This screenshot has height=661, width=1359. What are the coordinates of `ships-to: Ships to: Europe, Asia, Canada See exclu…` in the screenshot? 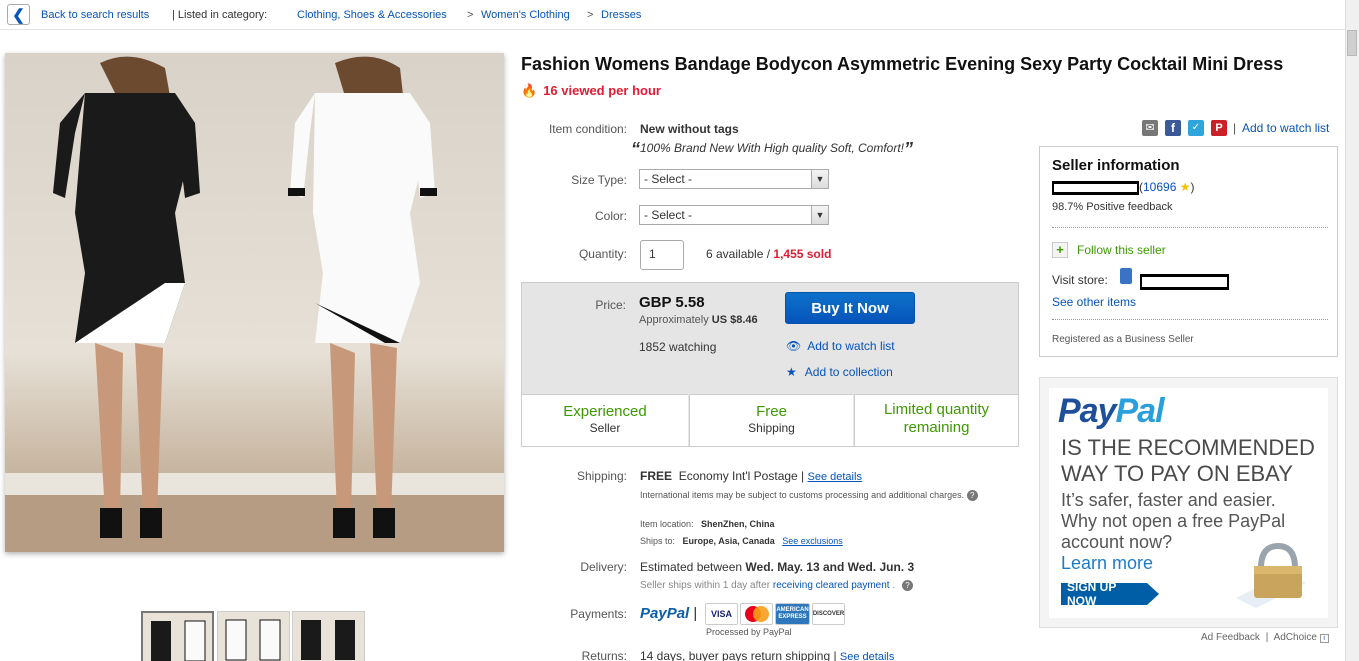 It's located at (741, 541).